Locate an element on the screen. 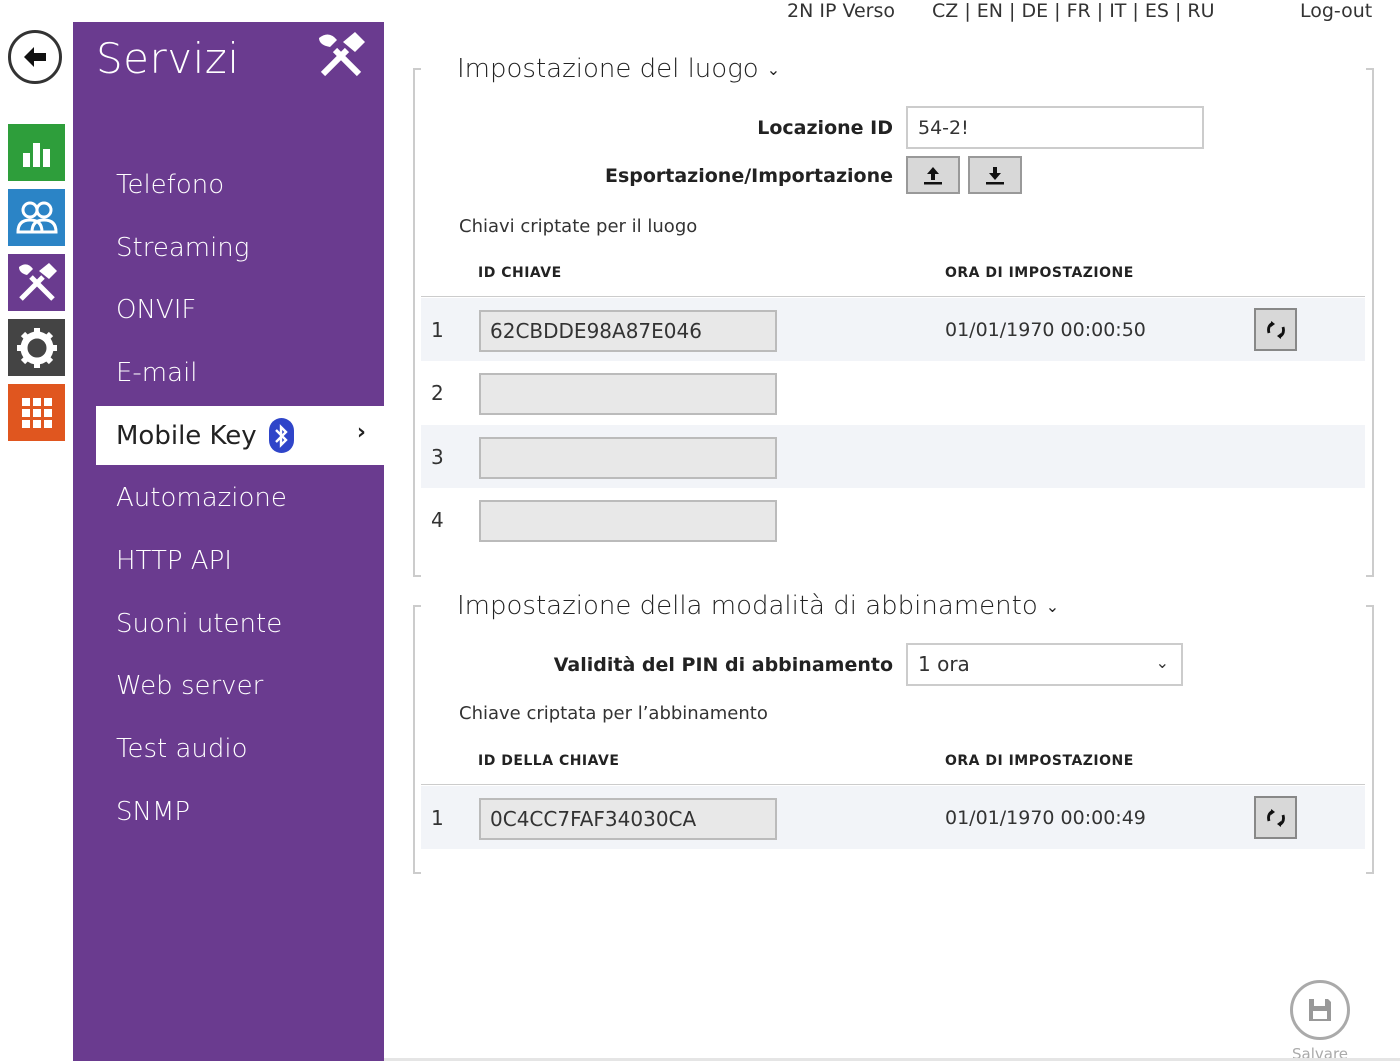  table-row: 3 is located at coordinates (893, 456).